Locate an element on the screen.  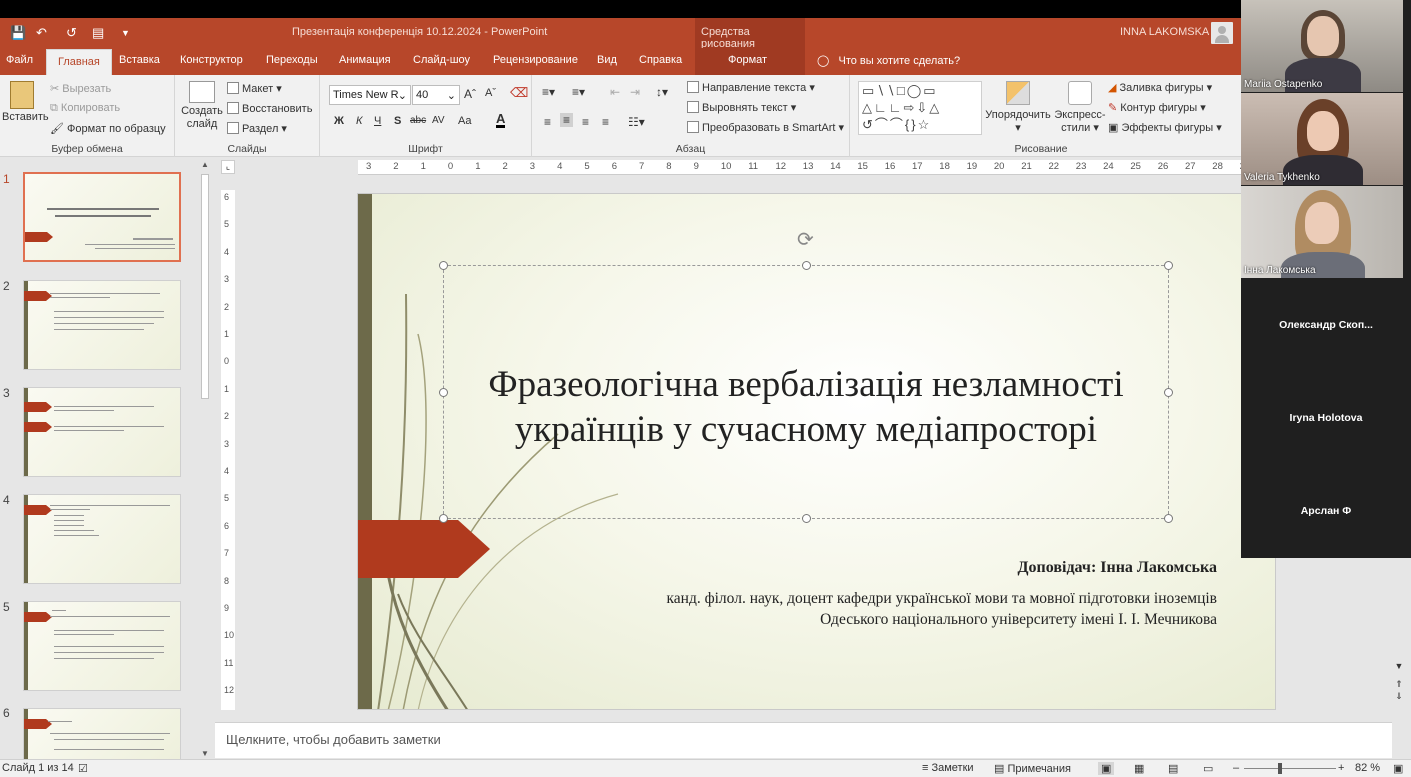
underline-button: Ч is located at coordinates (377, 121).